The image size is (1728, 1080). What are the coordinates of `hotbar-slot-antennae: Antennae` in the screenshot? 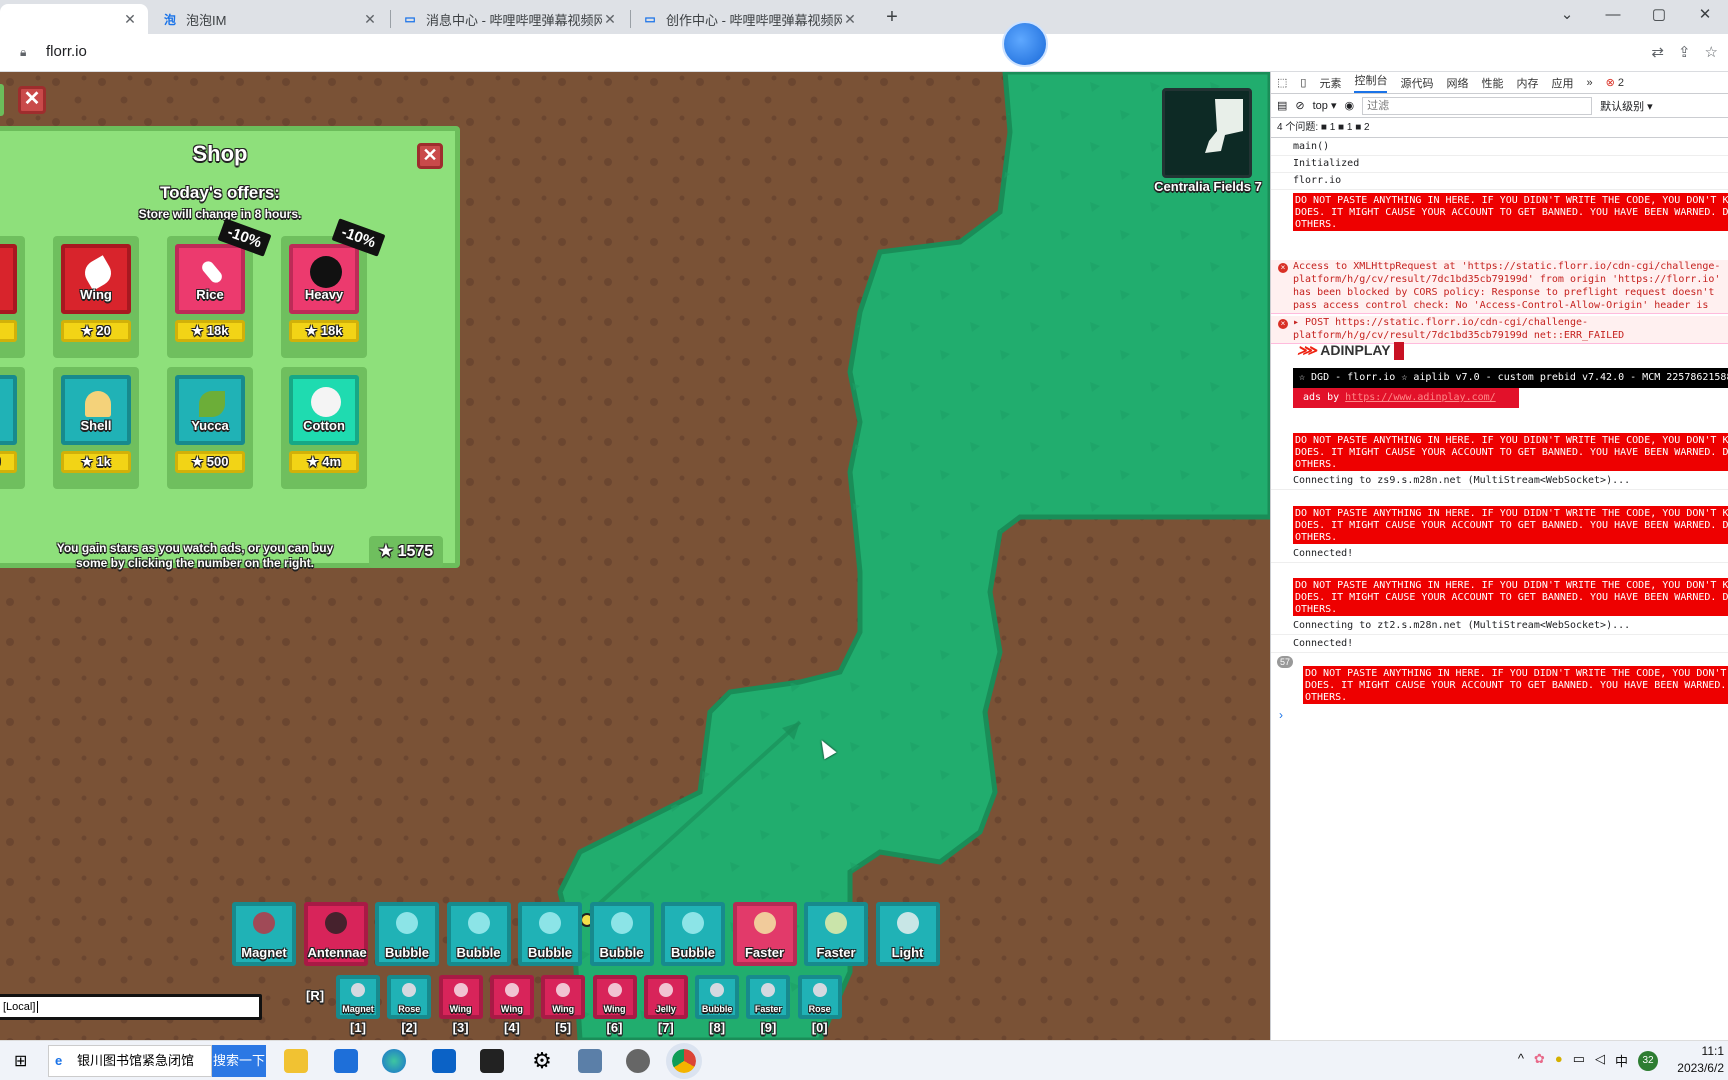 It's located at (335, 934).